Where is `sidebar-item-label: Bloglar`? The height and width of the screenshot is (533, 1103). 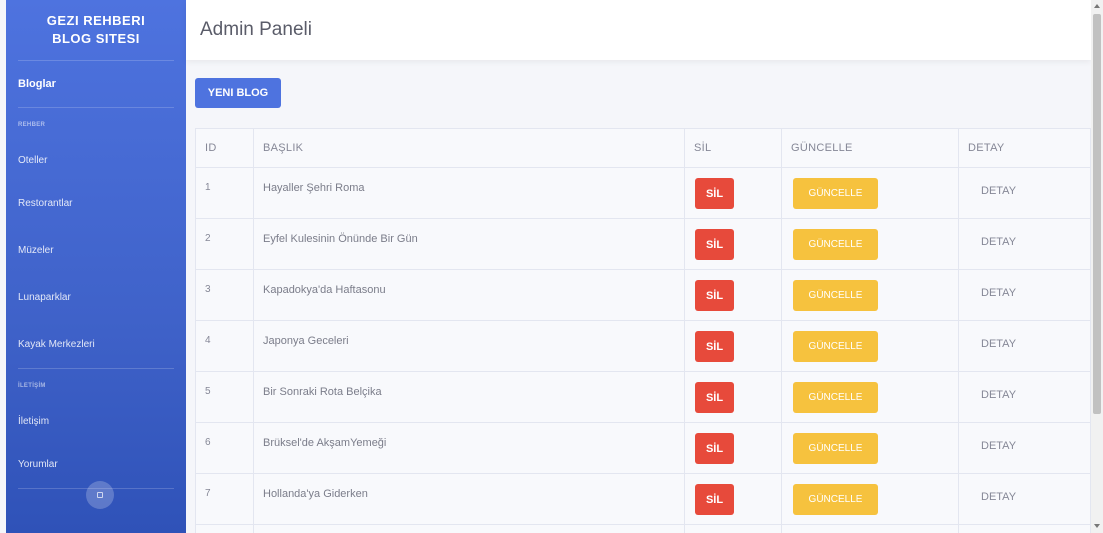
sidebar-item-label: Bloglar is located at coordinates (37, 84).